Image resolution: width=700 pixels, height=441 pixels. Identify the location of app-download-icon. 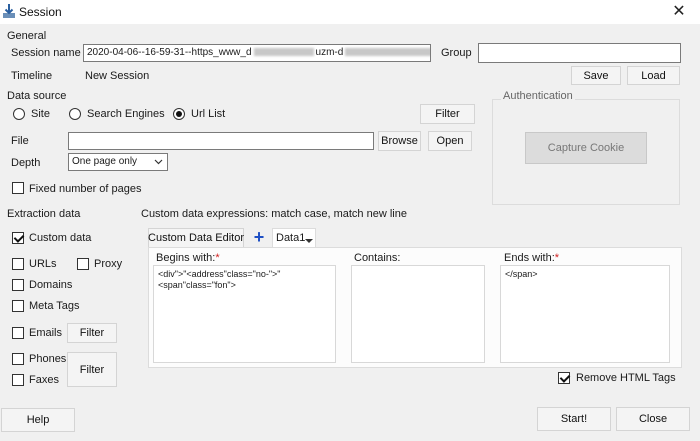
(9, 11).